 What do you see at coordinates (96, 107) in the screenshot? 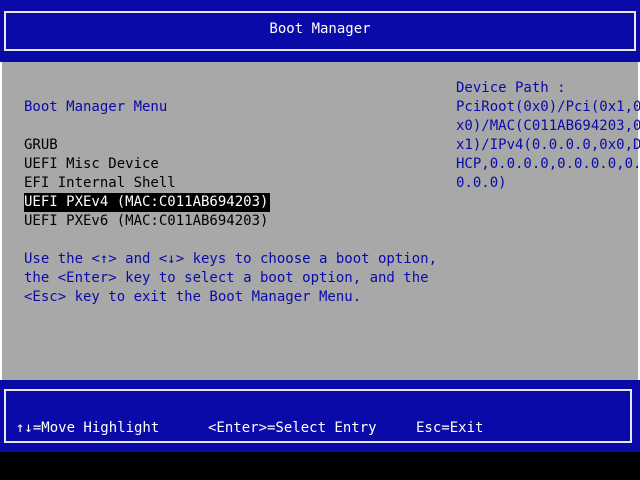
I see `menu-heading: Boot Manager Menu` at bounding box center [96, 107].